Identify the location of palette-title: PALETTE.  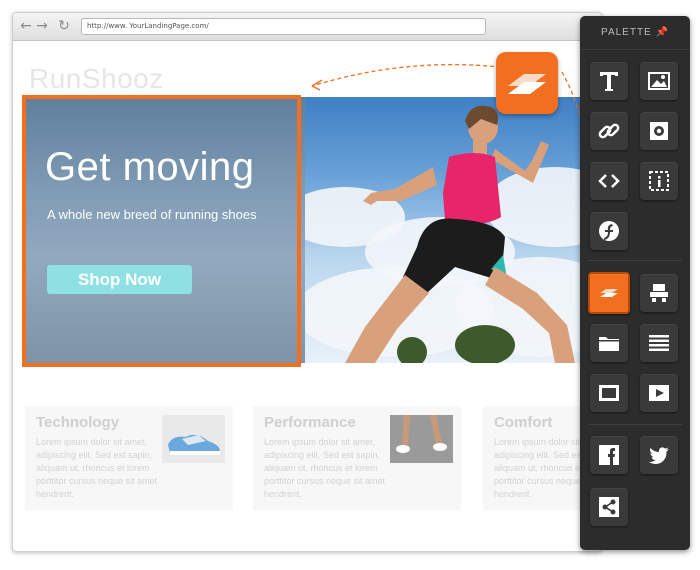
(626, 32).